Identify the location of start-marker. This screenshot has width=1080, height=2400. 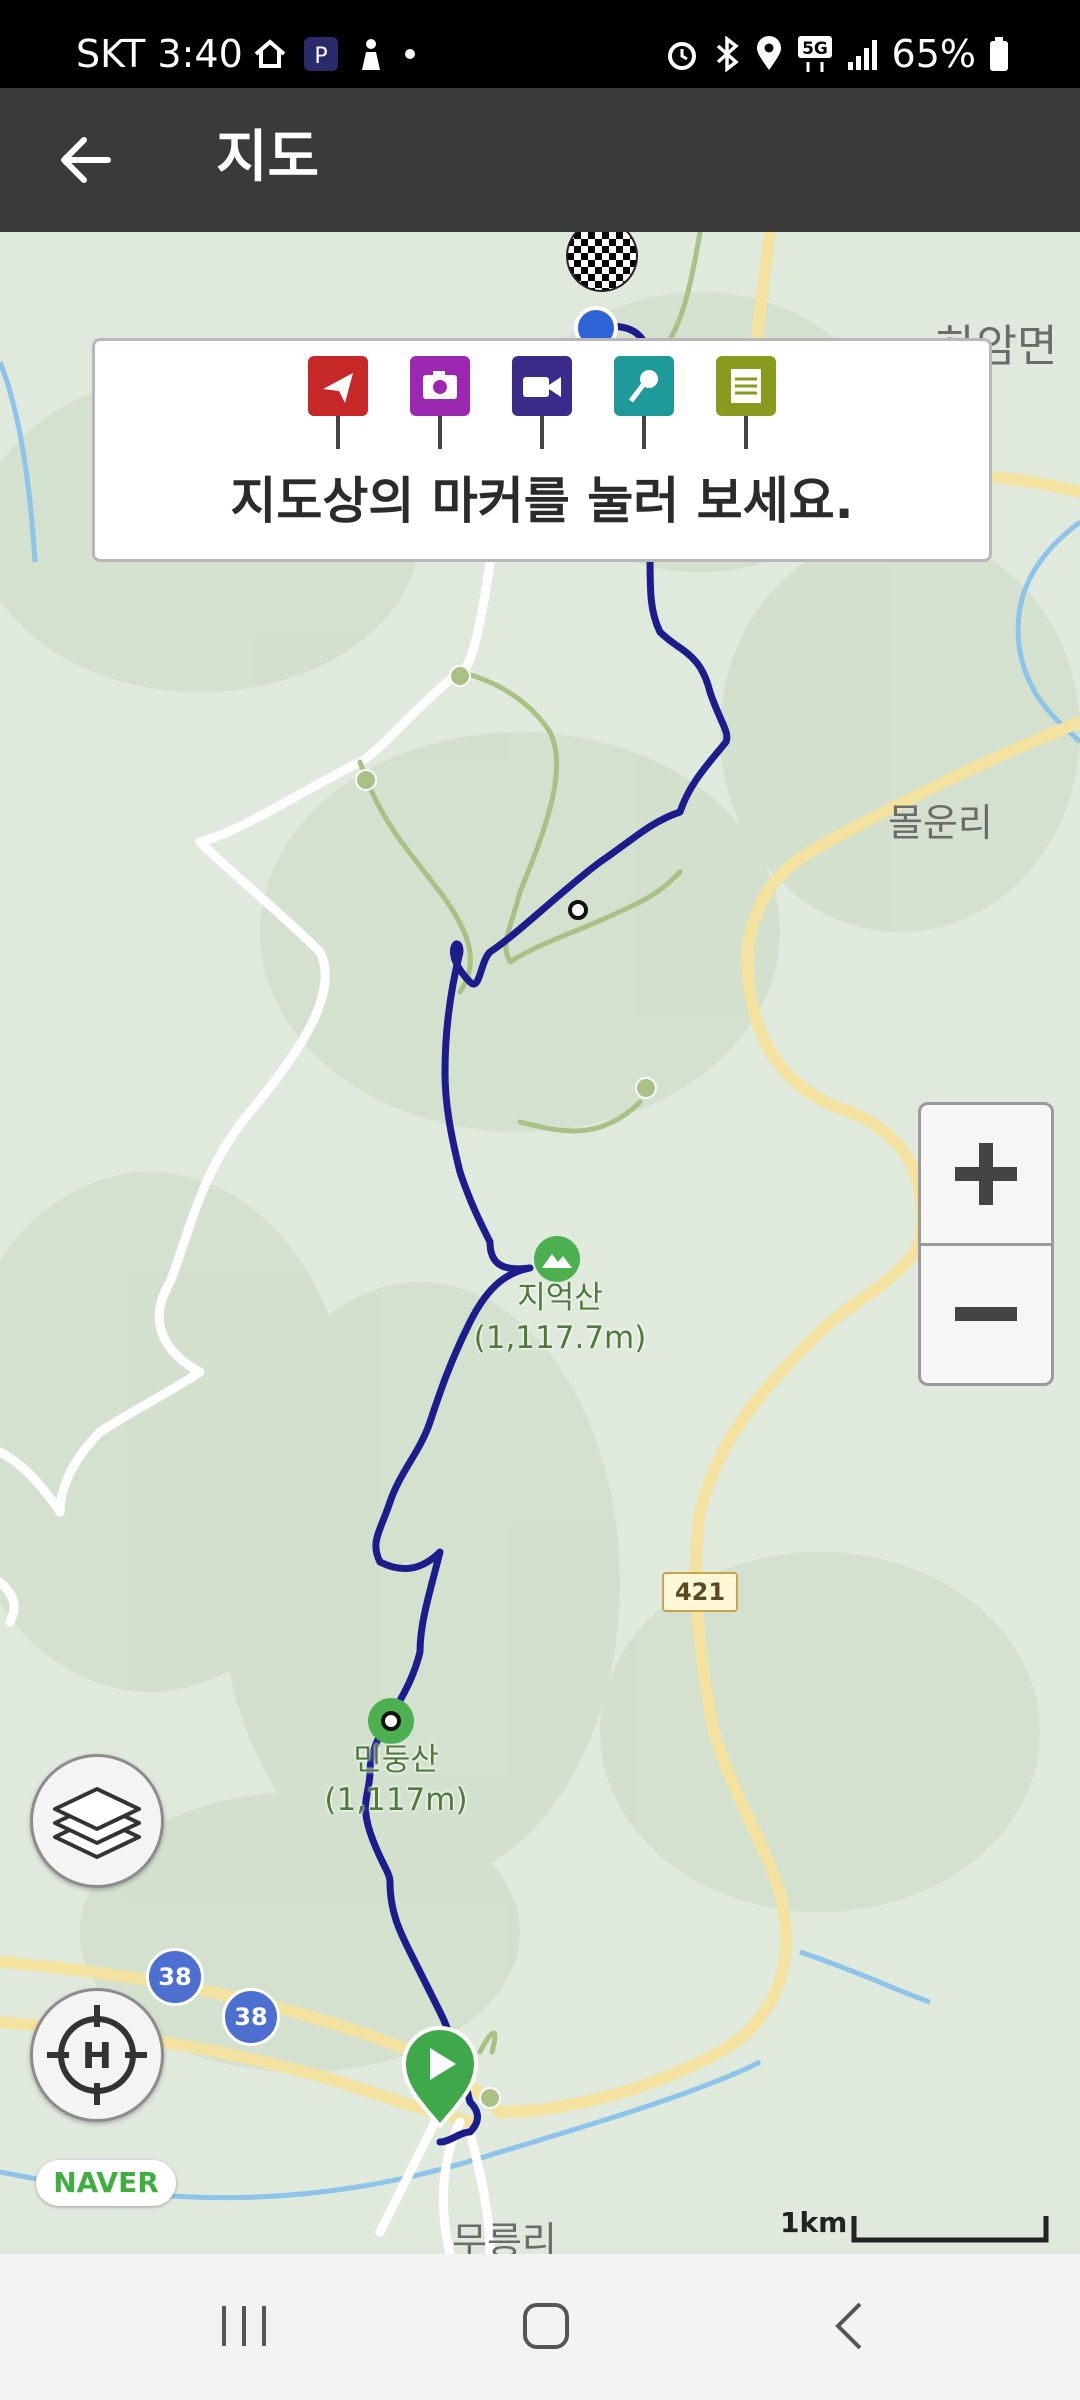
(440, 2076).